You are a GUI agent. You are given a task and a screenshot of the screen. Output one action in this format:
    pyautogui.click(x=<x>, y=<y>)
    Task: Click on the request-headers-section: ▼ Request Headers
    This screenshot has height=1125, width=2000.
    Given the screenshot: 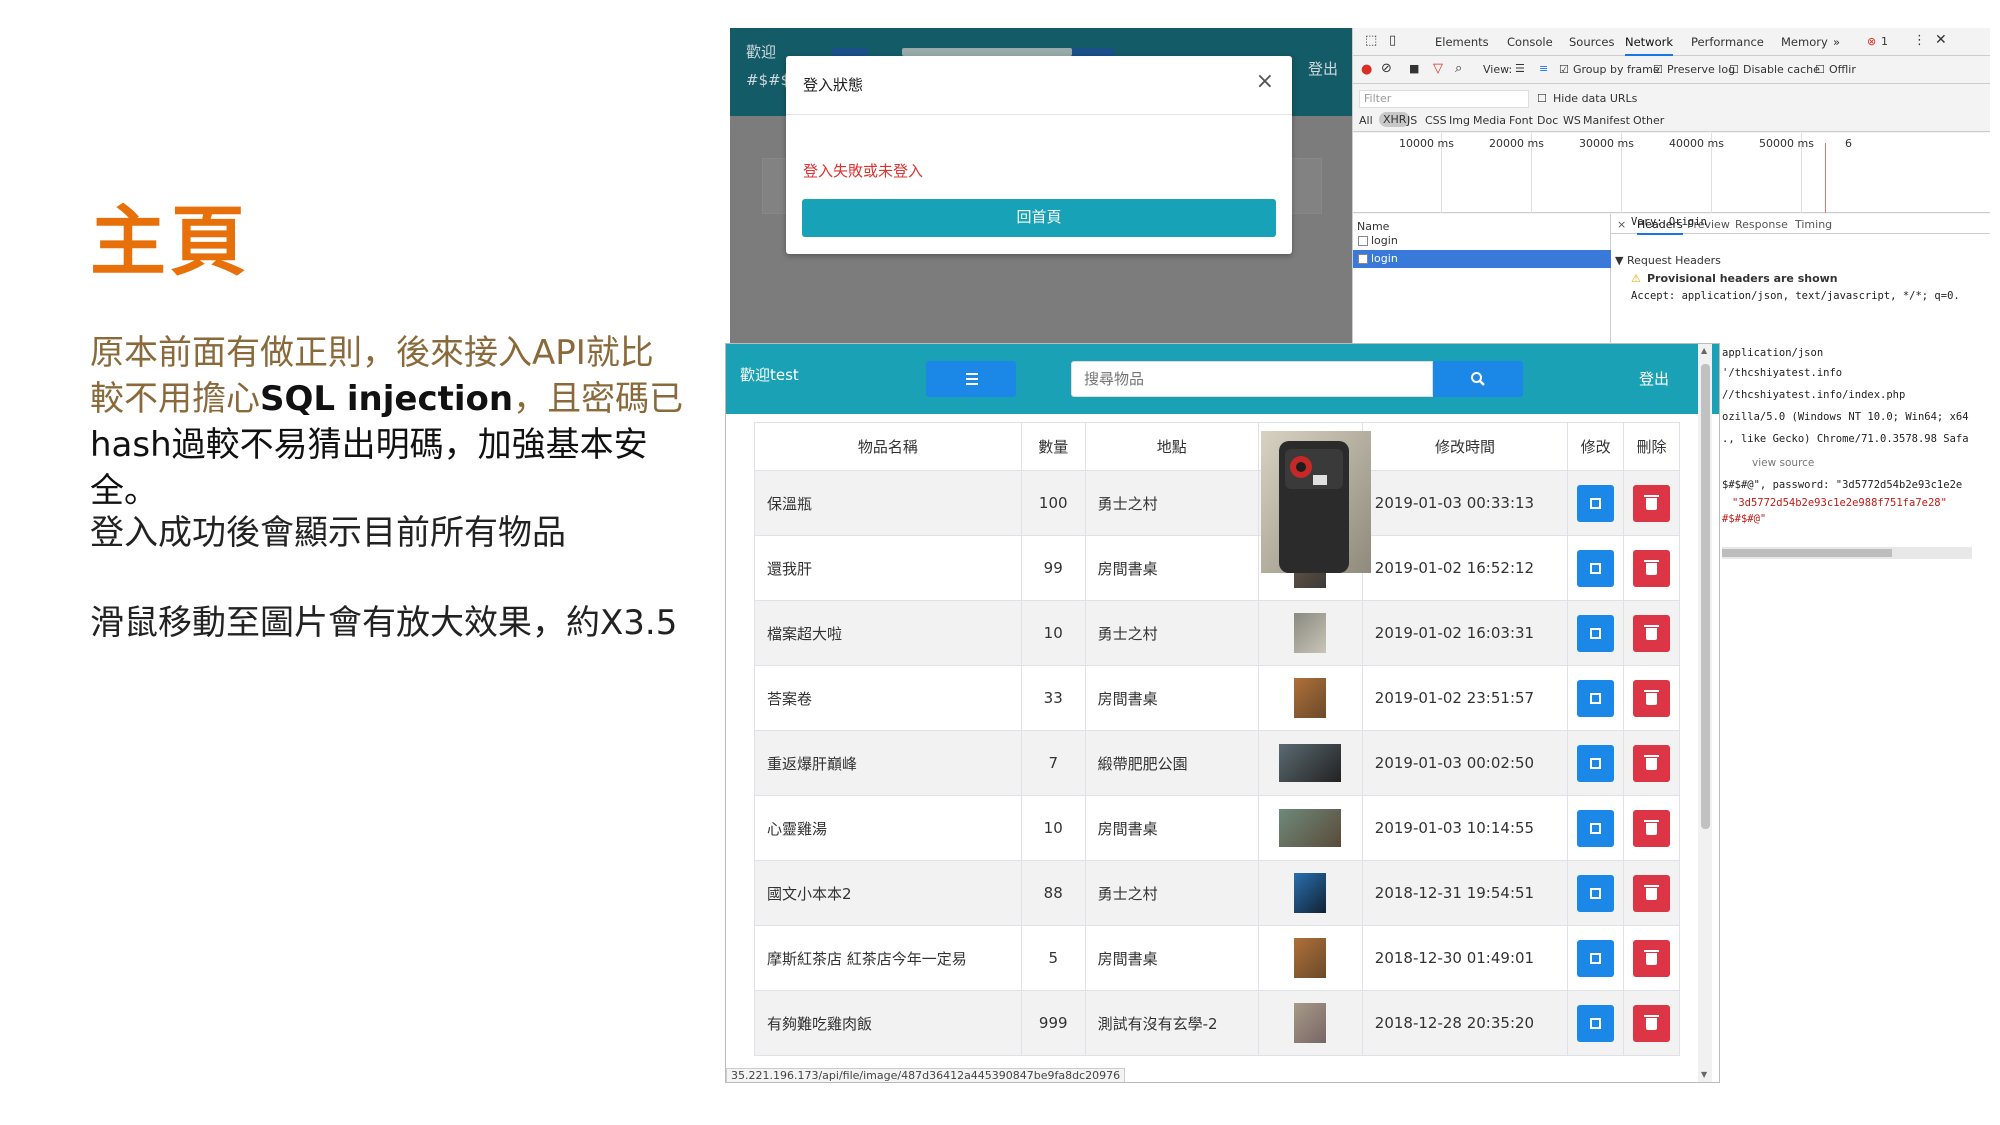 What is the action you would take?
    pyautogui.click(x=1668, y=260)
    